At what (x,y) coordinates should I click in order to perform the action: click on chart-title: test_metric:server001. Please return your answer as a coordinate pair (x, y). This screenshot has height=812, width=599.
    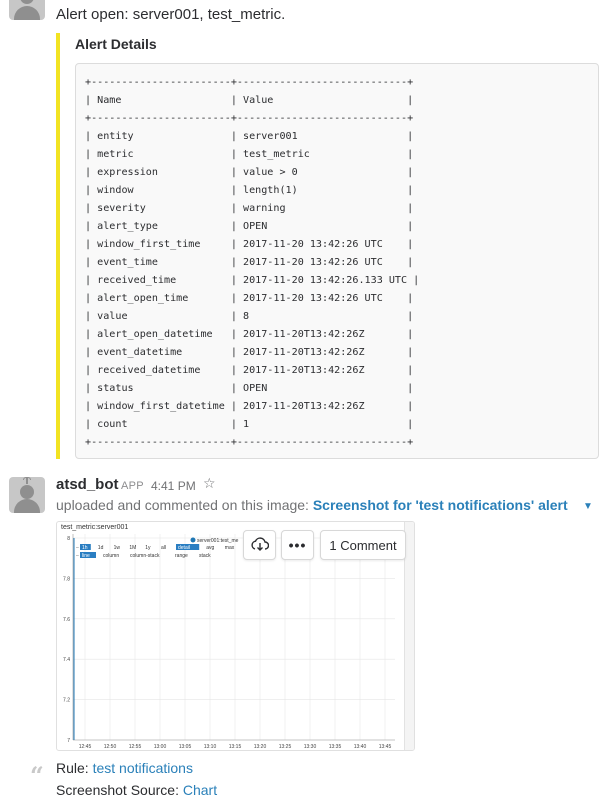
    Looking at the image, I should click on (95, 527).